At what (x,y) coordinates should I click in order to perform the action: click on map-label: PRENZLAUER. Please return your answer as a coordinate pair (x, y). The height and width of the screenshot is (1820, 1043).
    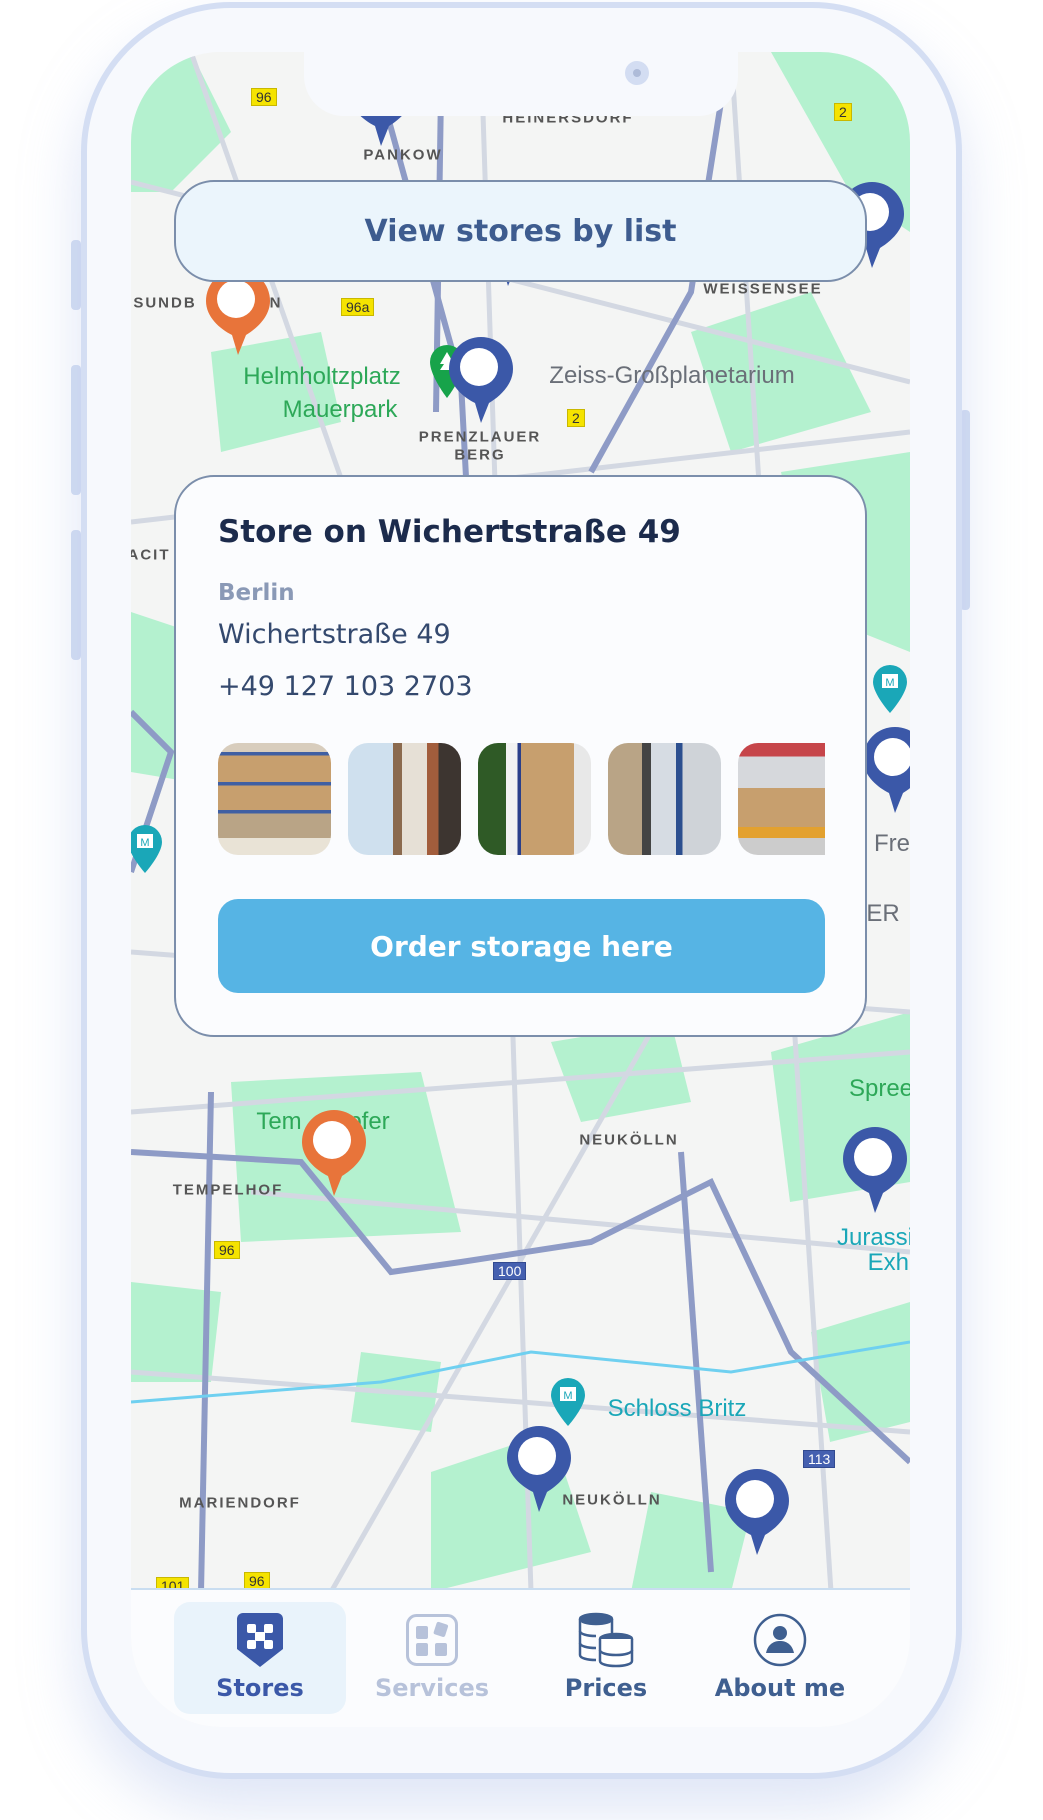
    Looking at the image, I should click on (480, 437).